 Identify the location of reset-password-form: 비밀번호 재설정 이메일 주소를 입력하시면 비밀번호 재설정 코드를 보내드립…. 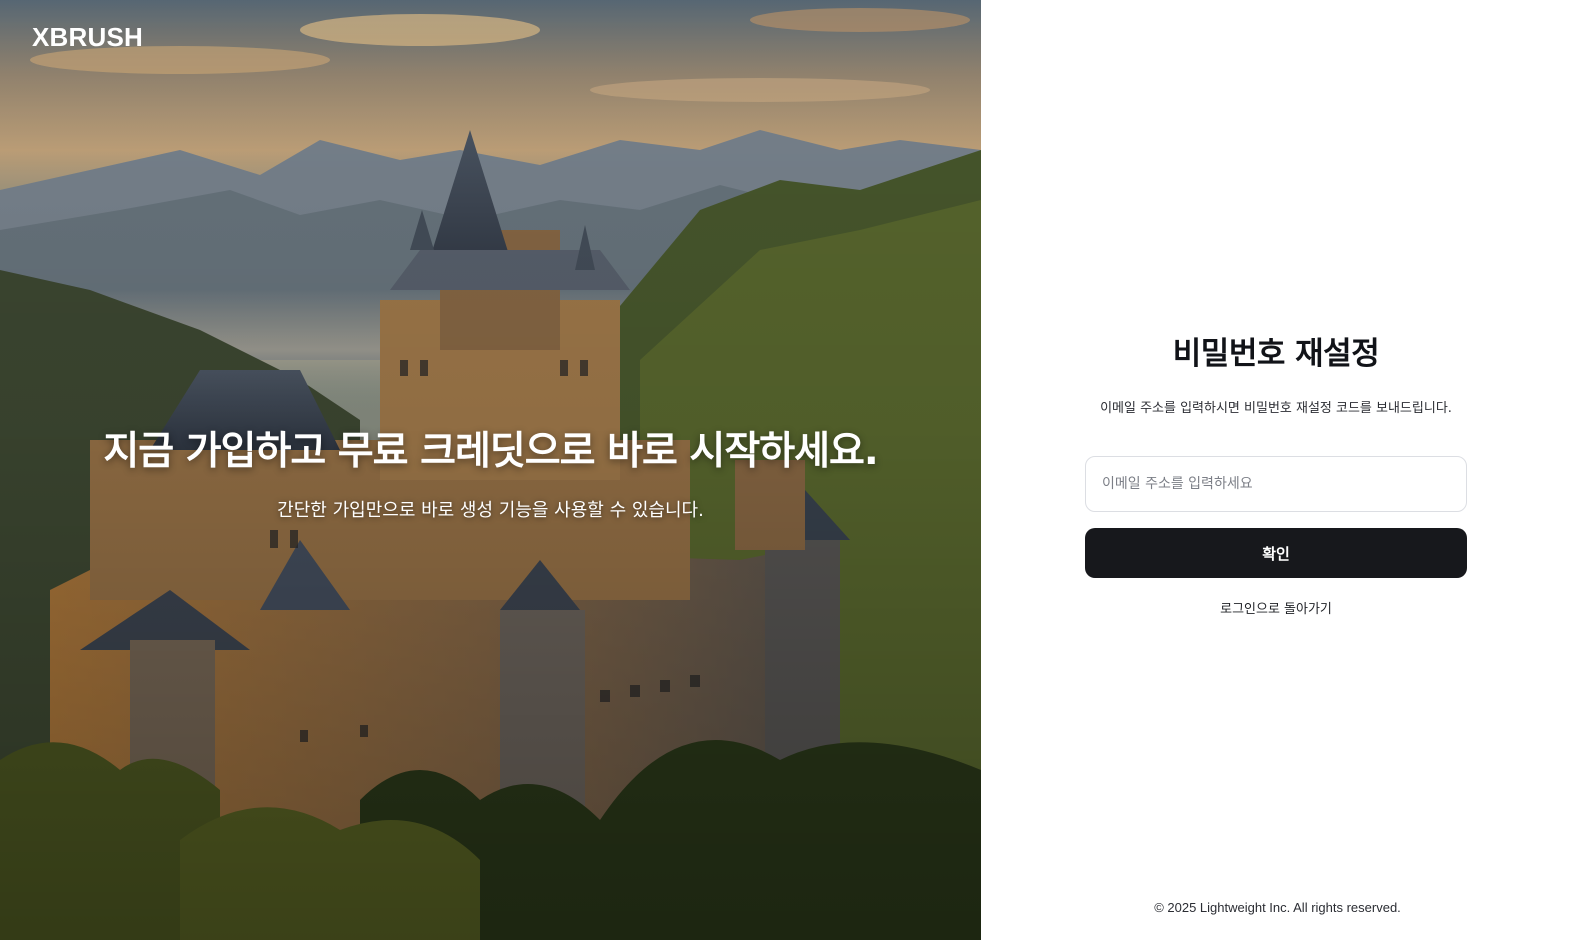
(1276, 473).